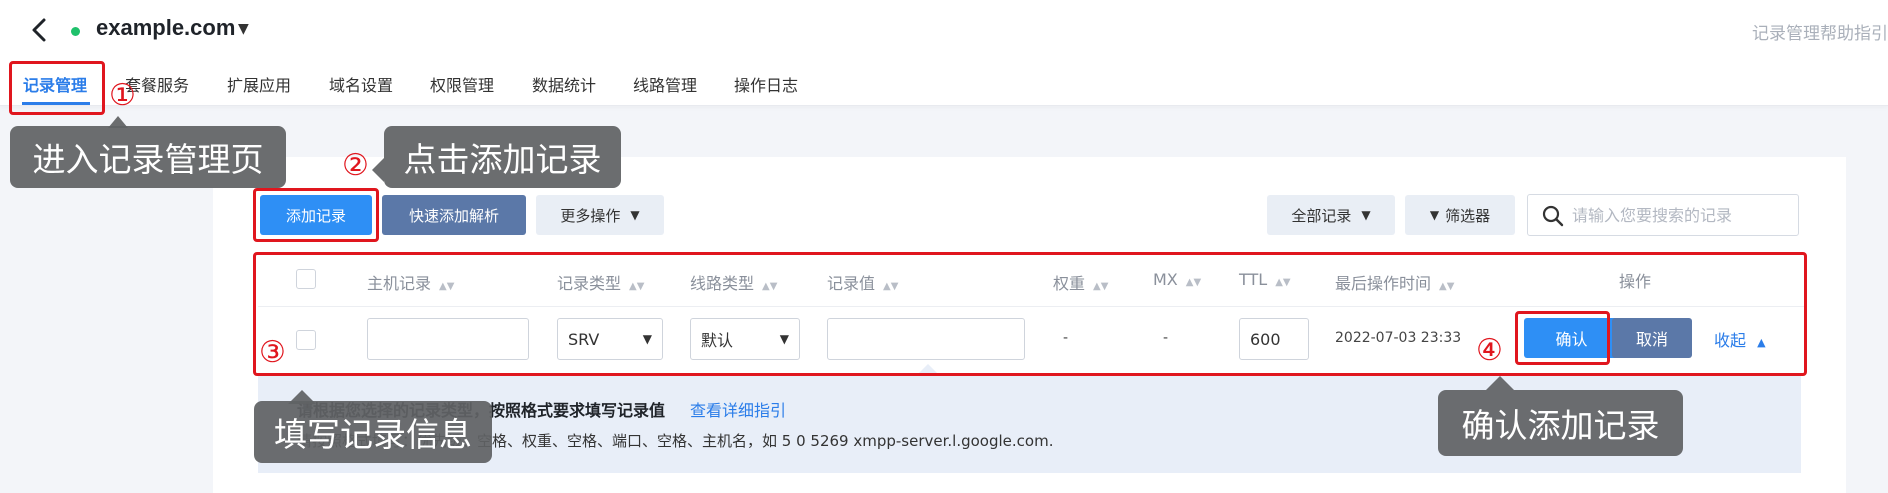 This screenshot has height=493, width=1888. Describe the element at coordinates (355, 165) in the screenshot. I see `step-number-2: ②` at that location.